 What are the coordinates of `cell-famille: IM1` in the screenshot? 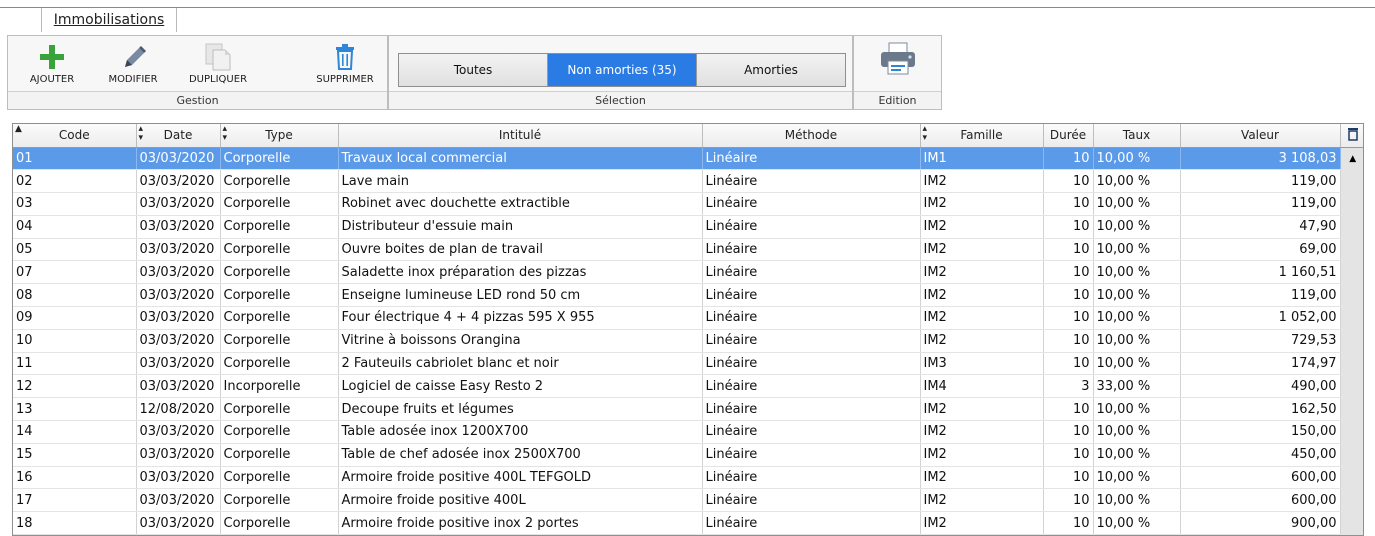 It's located at (982, 159).